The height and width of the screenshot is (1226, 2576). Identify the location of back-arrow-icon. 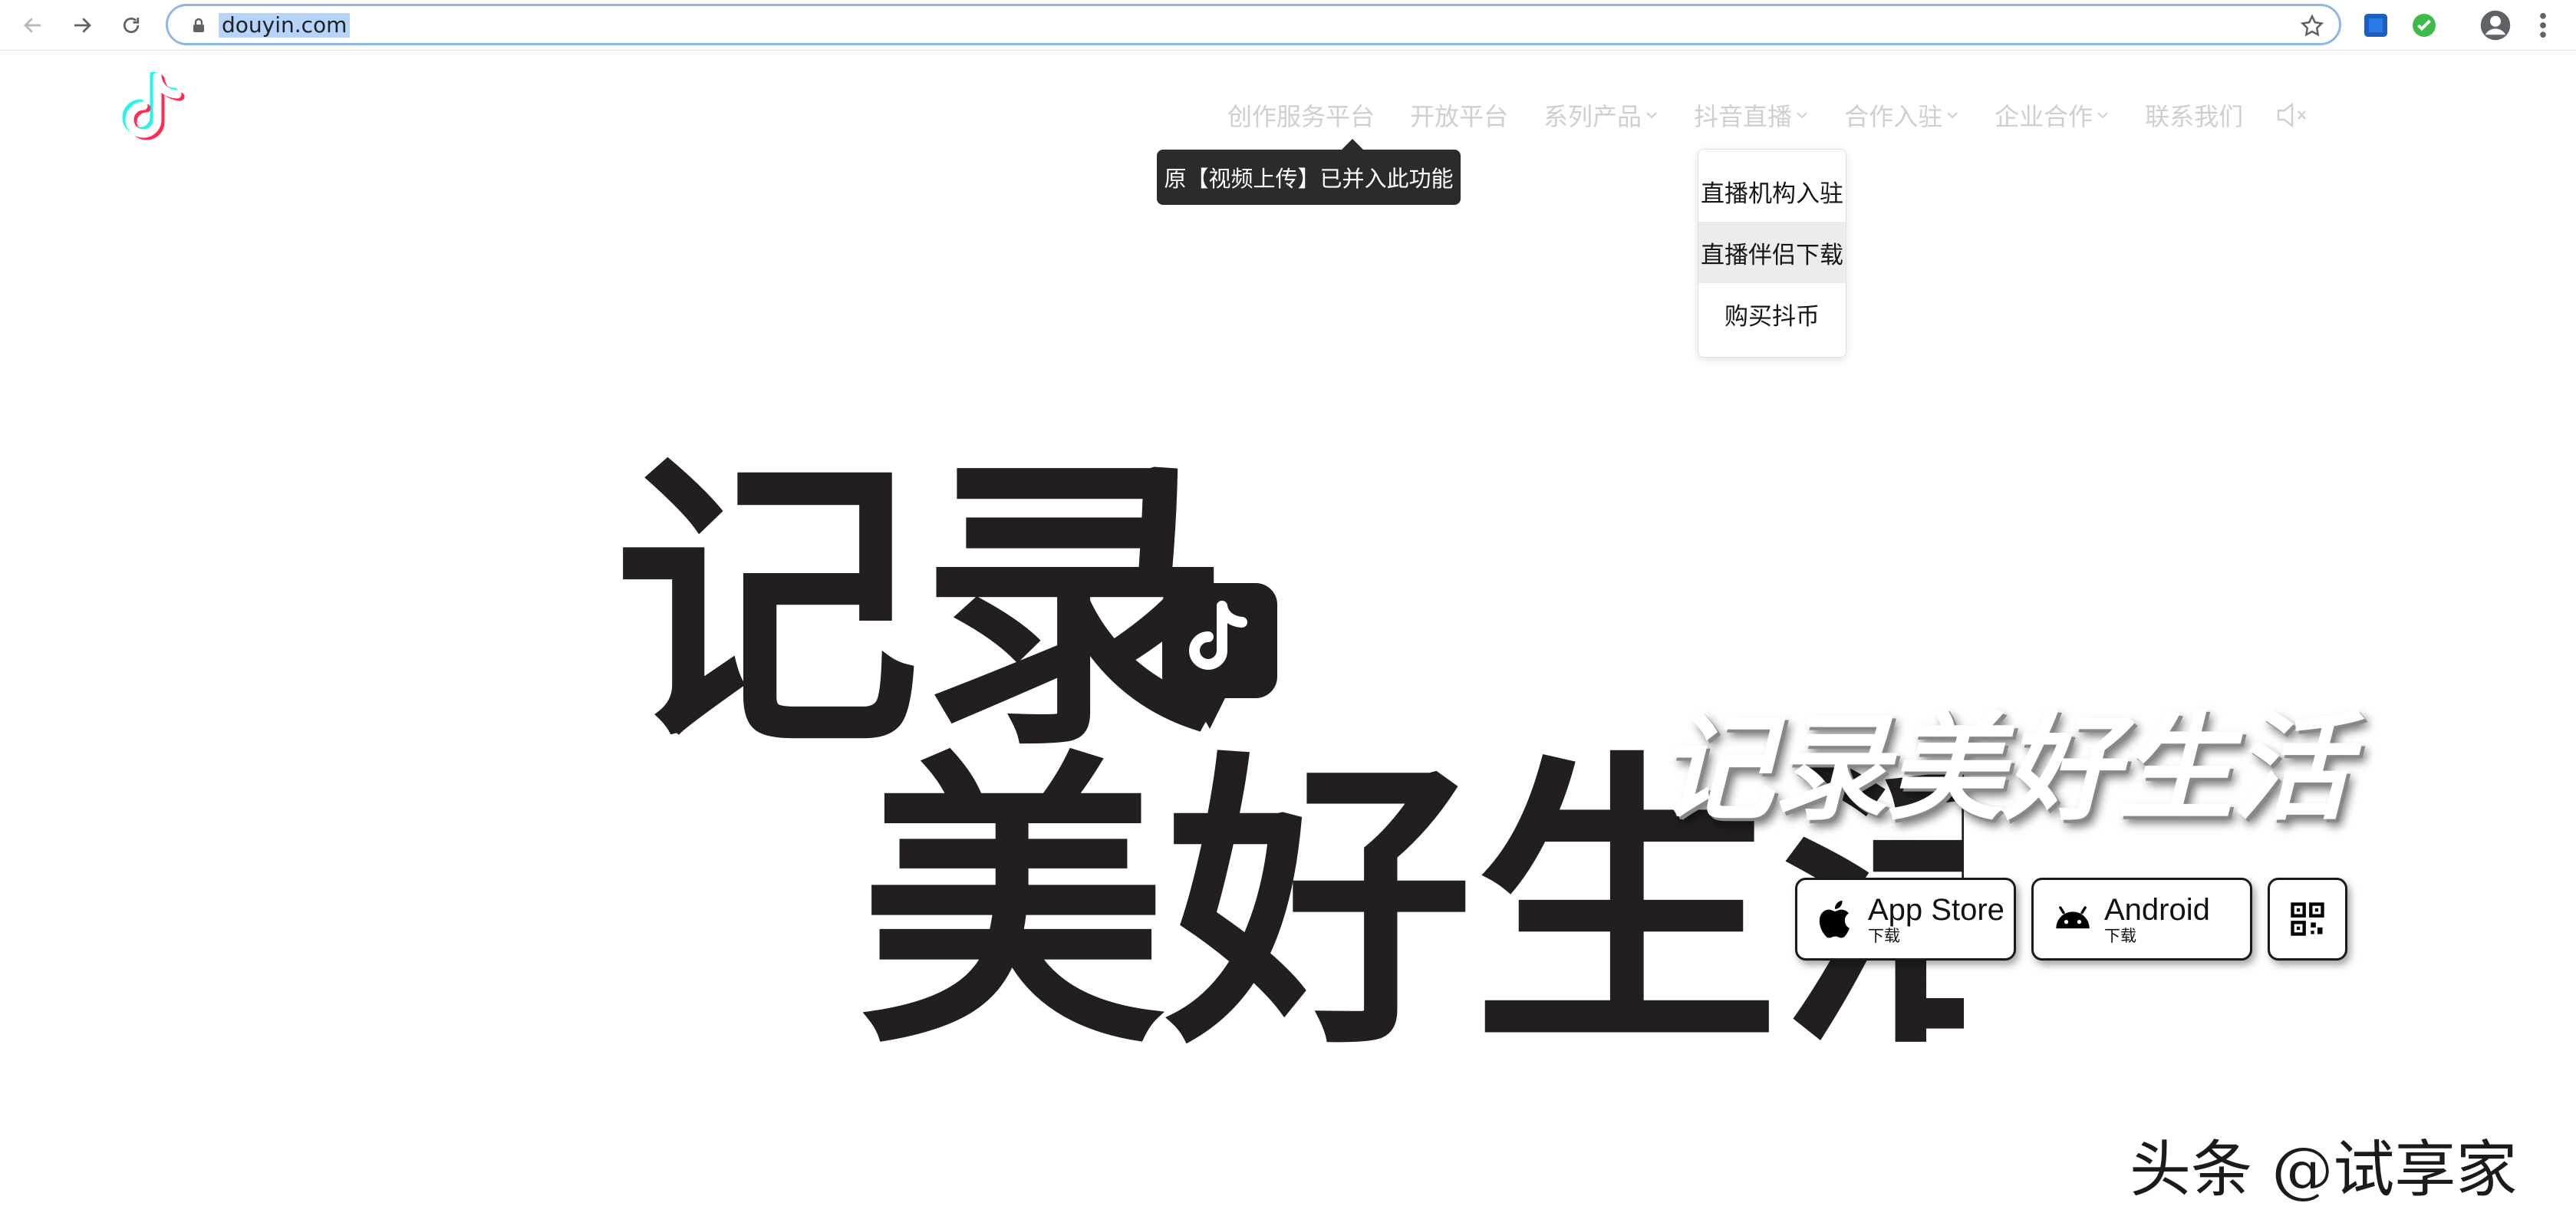
(32, 25).